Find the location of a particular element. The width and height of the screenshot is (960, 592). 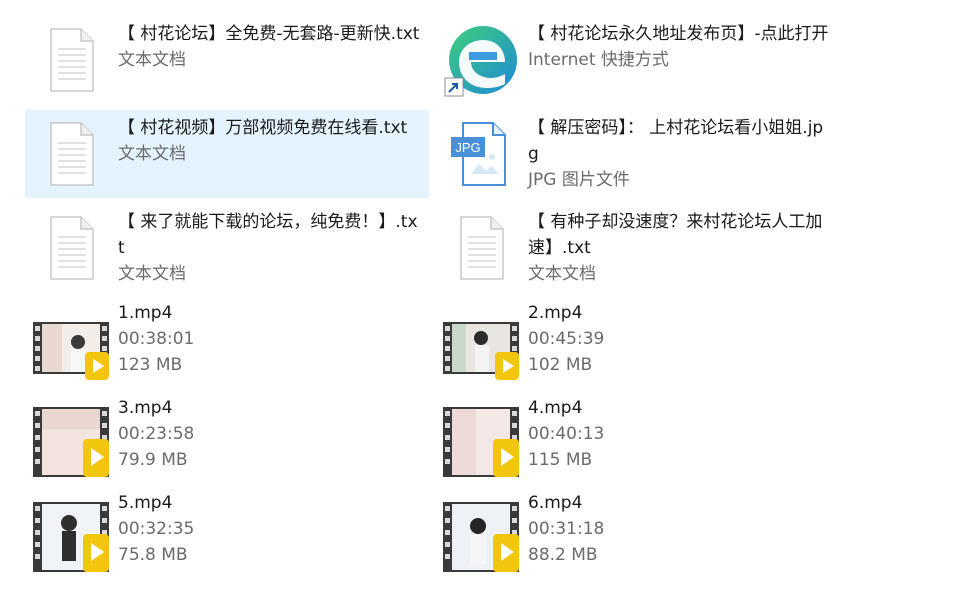

video-item-4: 4.mp4 00:40:13 115 MB is located at coordinates (637, 441).